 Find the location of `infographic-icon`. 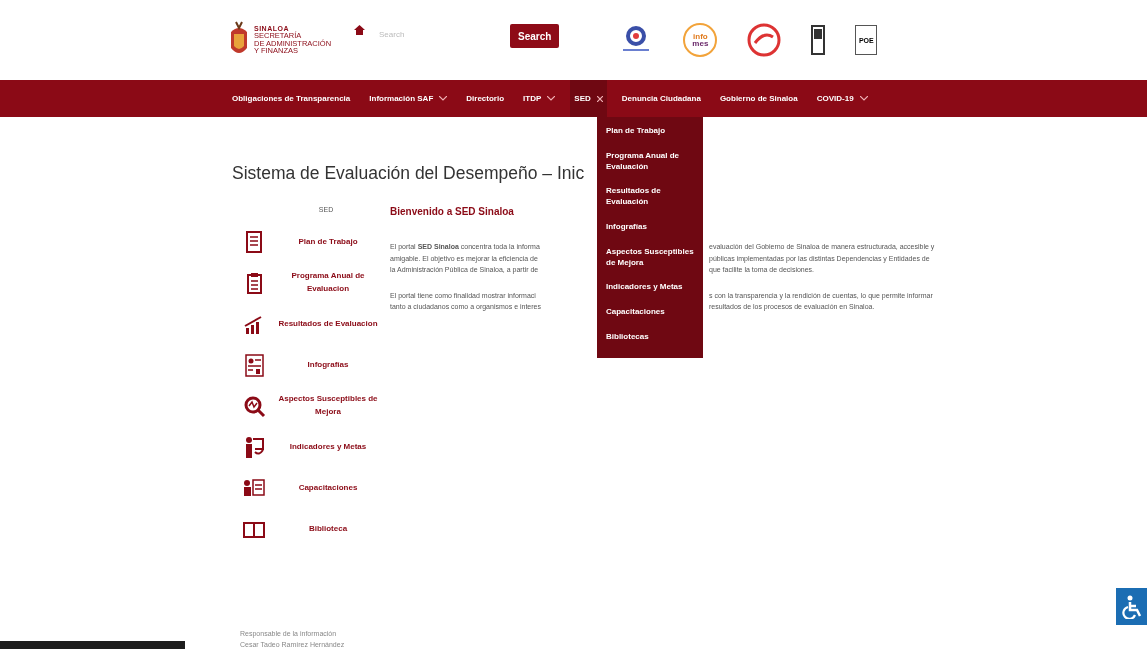

infographic-icon is located at coordinates (254, 365).